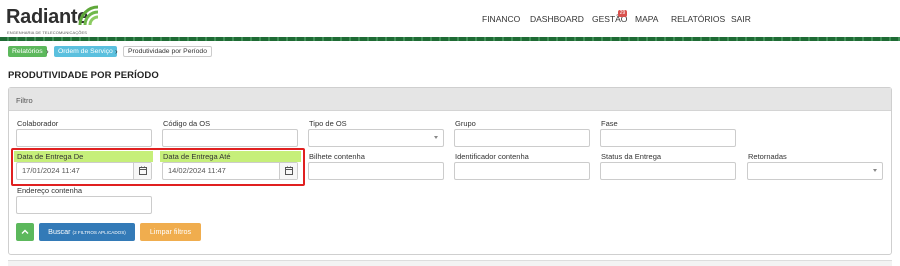  I want to click on search-button-label: Buscar, so click(59, 231).